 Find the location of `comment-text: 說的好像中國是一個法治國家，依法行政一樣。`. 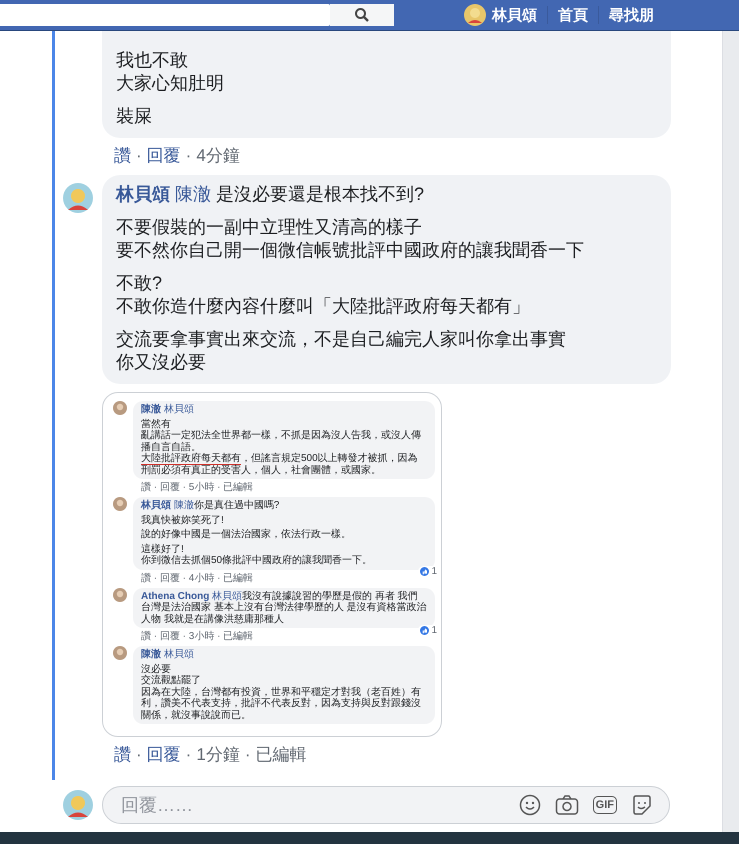

comment-text: 說的好像中國是一個法治國家，依法行政一樣。 is located at coordinates (246, 534).